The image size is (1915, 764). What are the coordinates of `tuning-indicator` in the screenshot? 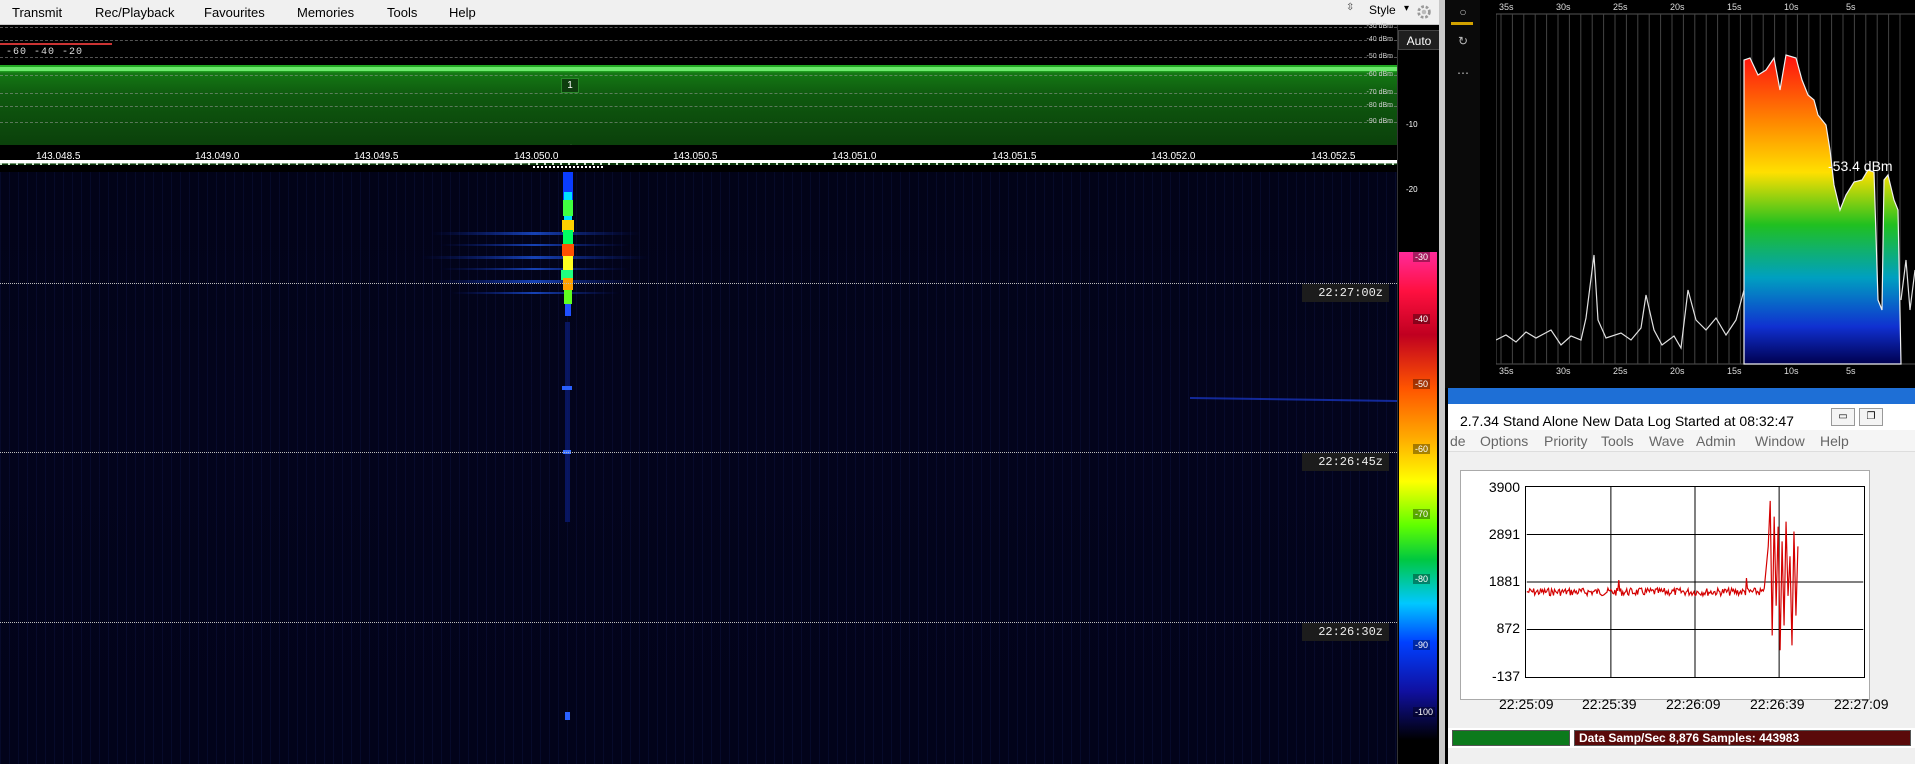 It's located at (568, 167).